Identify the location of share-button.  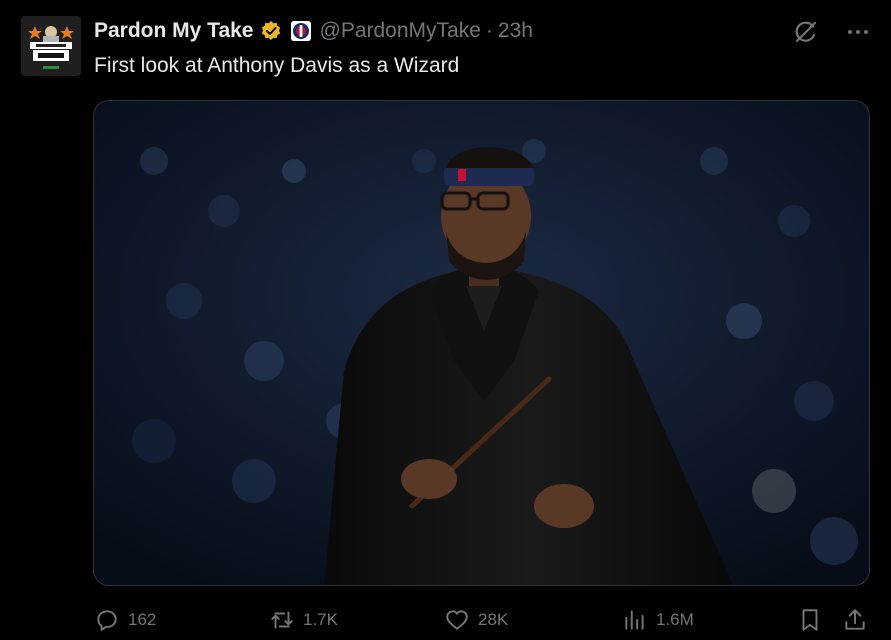
(855, 620).